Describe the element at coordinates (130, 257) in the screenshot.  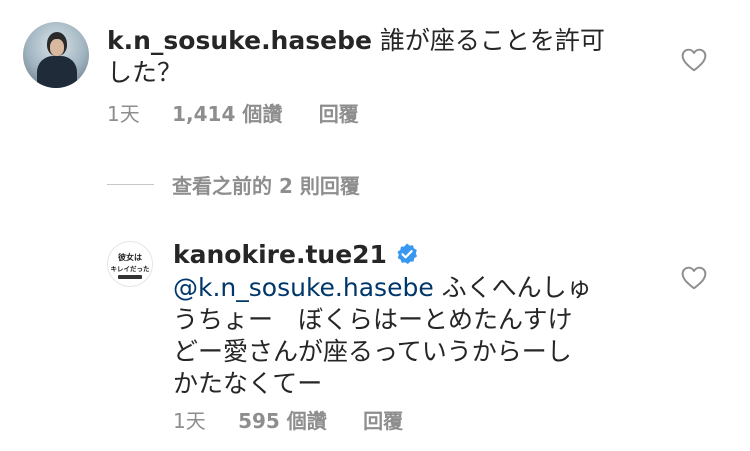
I see `avatar-logo-text-top: 彼女は` at that location.